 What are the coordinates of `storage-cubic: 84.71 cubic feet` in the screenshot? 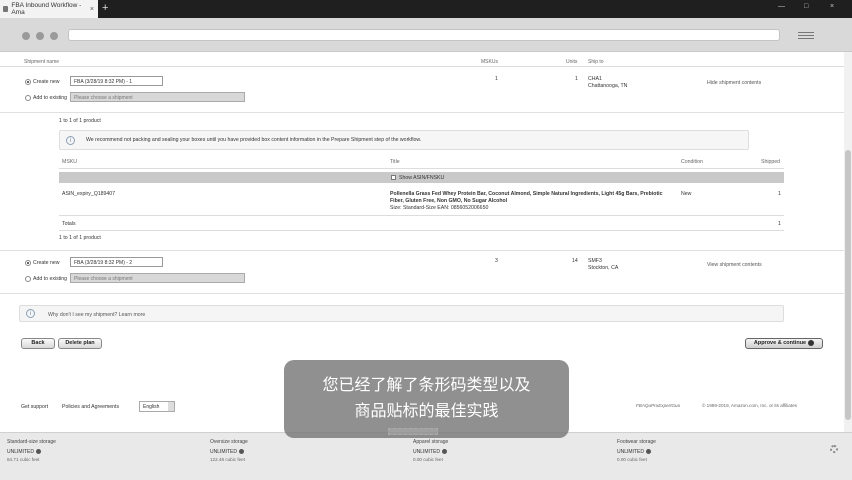 It's located at (23, 459).